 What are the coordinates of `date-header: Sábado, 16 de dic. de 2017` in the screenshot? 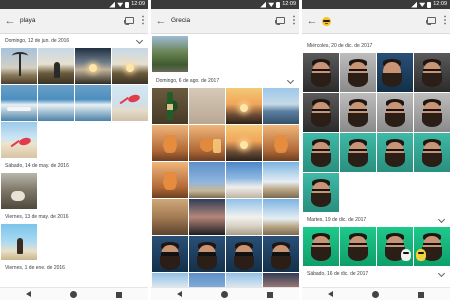 It's located at (376, 274).